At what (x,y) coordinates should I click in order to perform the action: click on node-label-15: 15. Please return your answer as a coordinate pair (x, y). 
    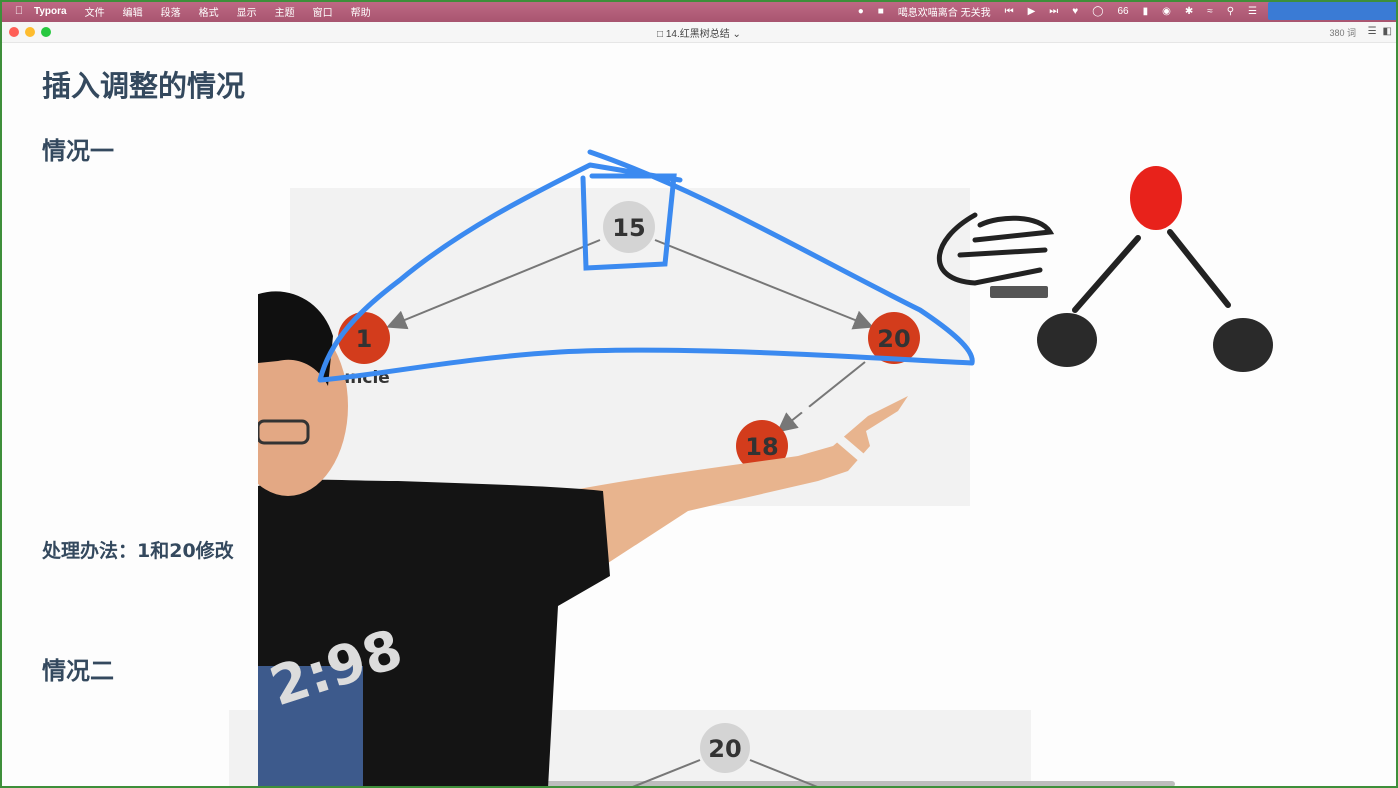
    Looking at the image, I should click on (628, 228).